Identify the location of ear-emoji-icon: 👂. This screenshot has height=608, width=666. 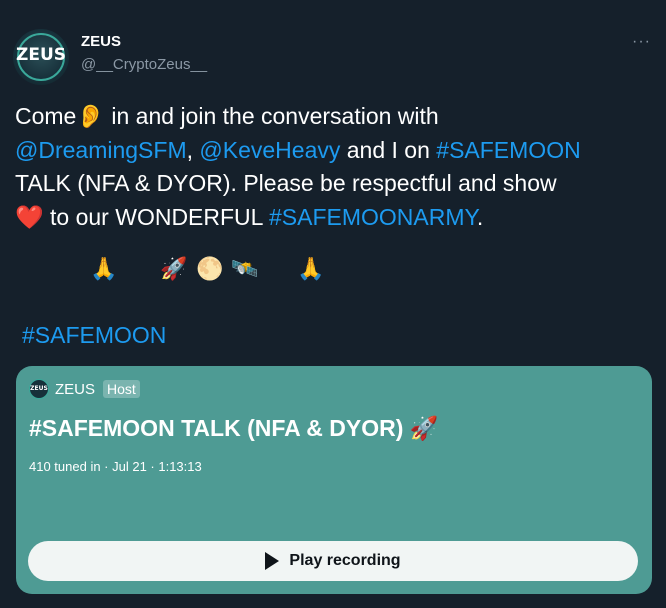
(90, 116).